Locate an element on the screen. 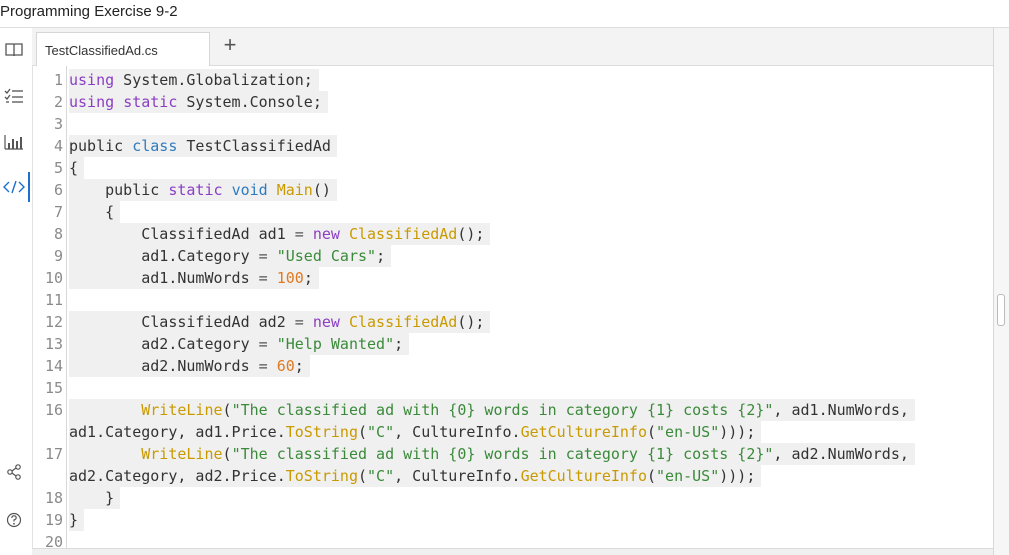  line-number: 1 is located at coordinates (58, 80).